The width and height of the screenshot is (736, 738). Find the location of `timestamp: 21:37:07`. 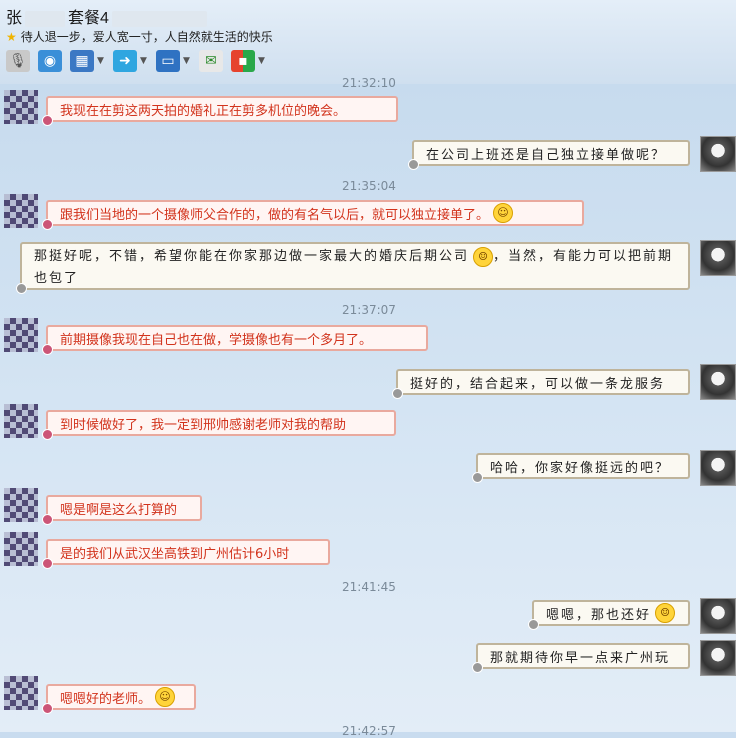

timestamp: 21:37:07 is located at coordinates (369, 310).